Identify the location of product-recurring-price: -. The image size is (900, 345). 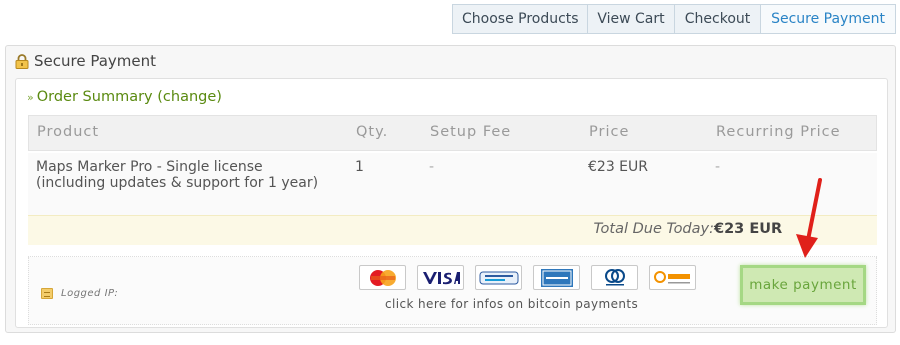
(718, 167).